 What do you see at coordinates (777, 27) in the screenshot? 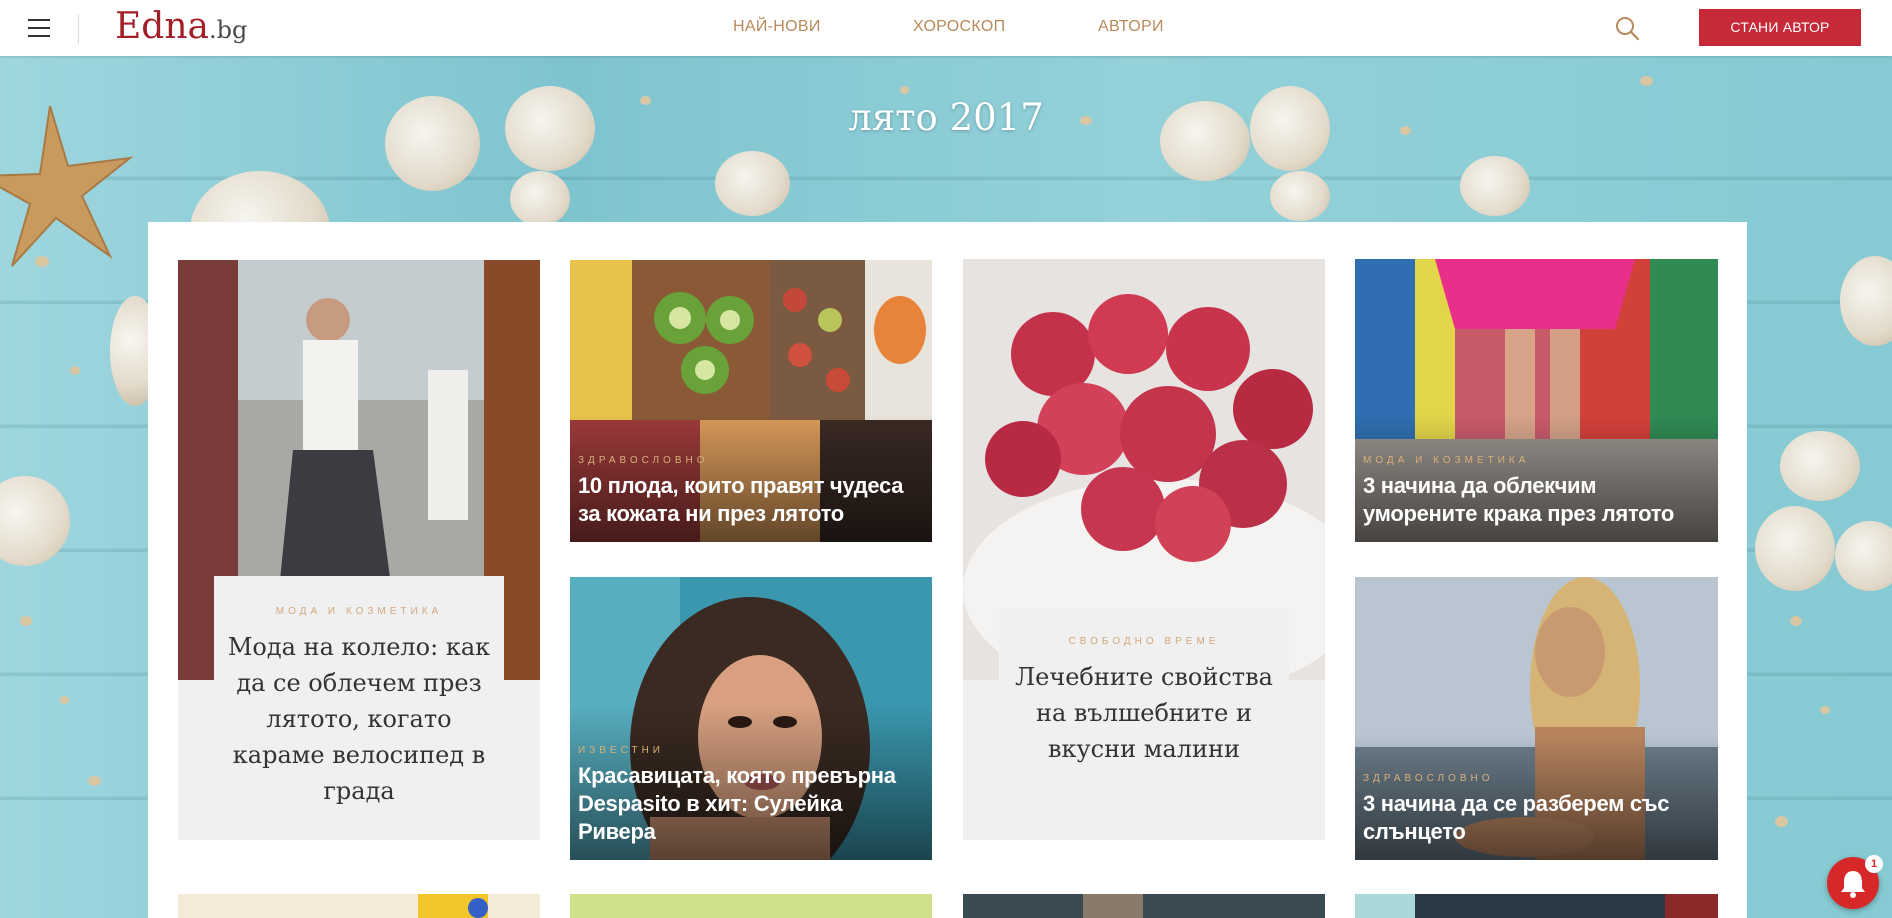
I see `nav-item-newest: НАЙ-НОВИ` at bounding box center [777, 27].